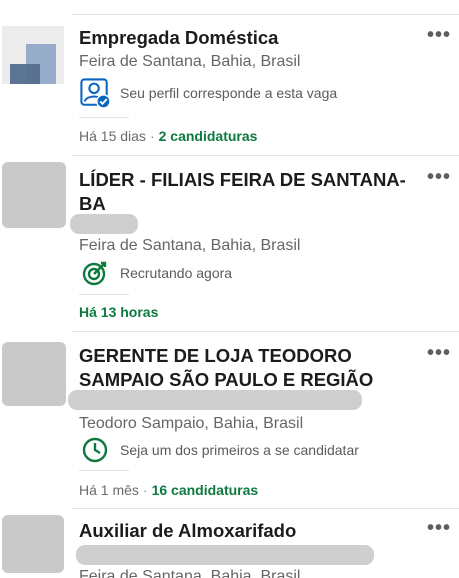  Describe the element at coordinates (208, 136) in the screenshot. I see `applicant-count: 2 candidaturas` at that location.